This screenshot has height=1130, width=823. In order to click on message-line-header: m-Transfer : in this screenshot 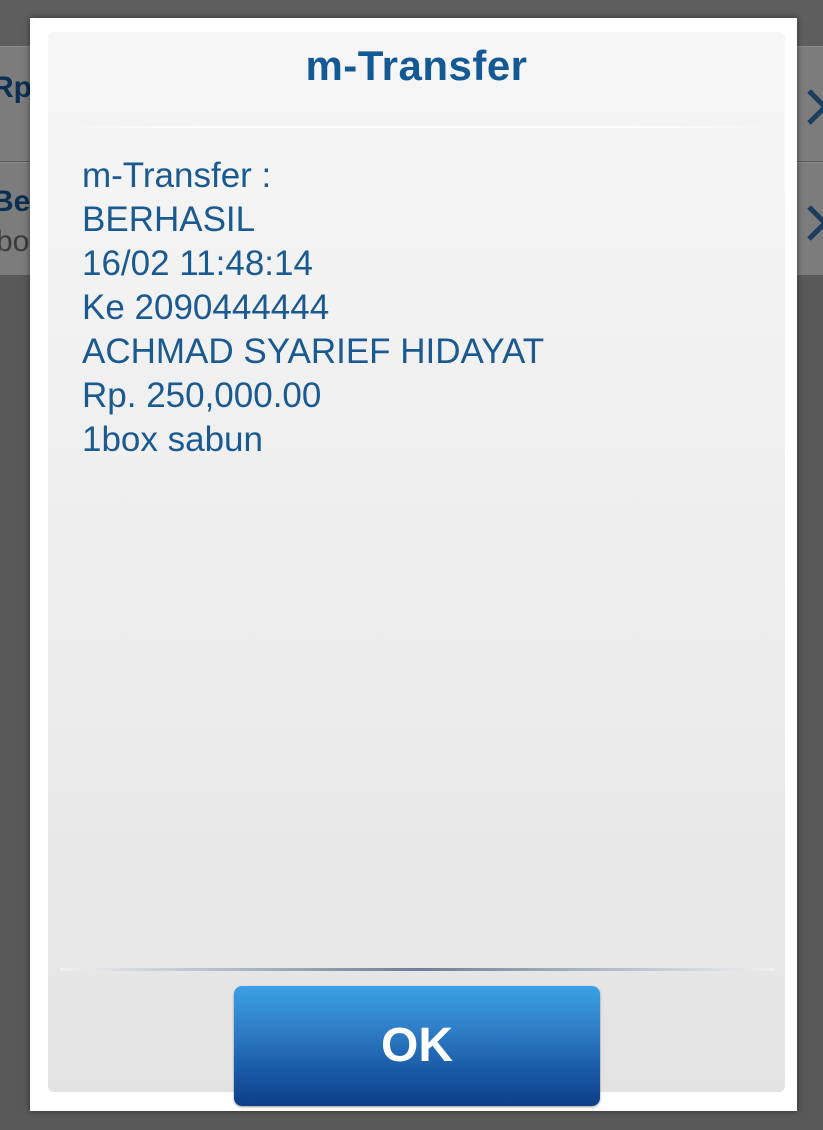, I will do `click(177, 175)`.